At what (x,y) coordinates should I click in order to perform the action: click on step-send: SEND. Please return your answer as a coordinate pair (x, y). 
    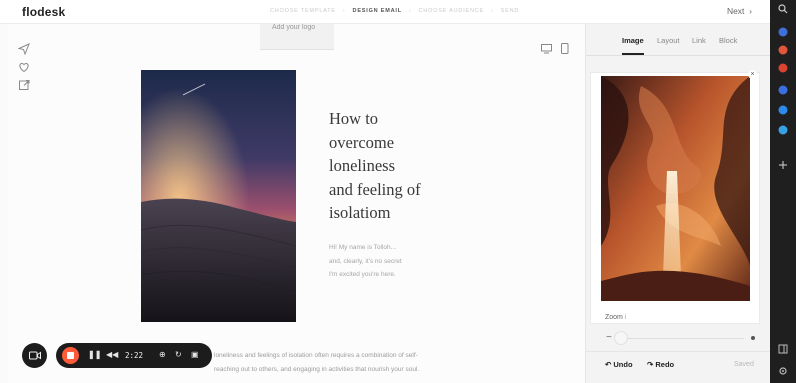
    Looking at the image, I should click on (510, 11).